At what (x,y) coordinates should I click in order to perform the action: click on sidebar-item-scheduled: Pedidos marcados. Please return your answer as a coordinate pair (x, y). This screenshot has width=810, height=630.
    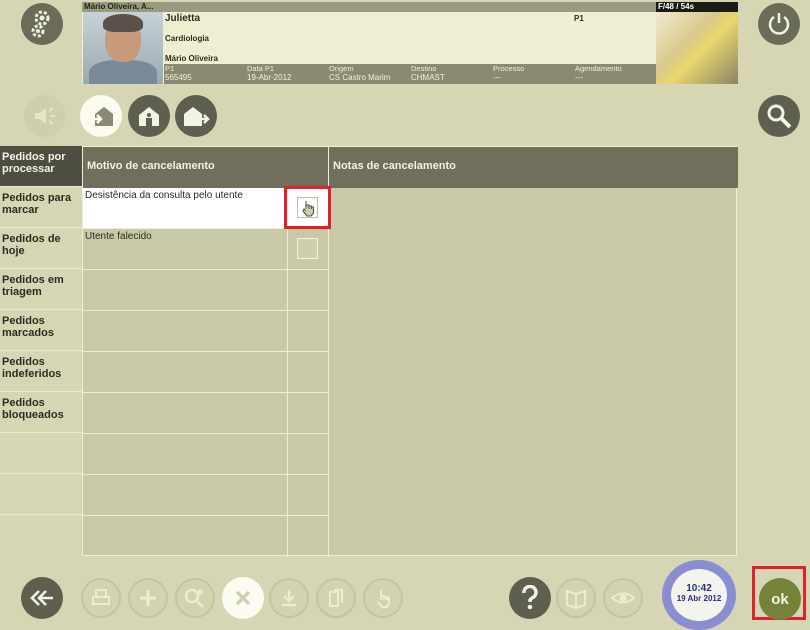
    Looking at the image, I should click on (41, 330).